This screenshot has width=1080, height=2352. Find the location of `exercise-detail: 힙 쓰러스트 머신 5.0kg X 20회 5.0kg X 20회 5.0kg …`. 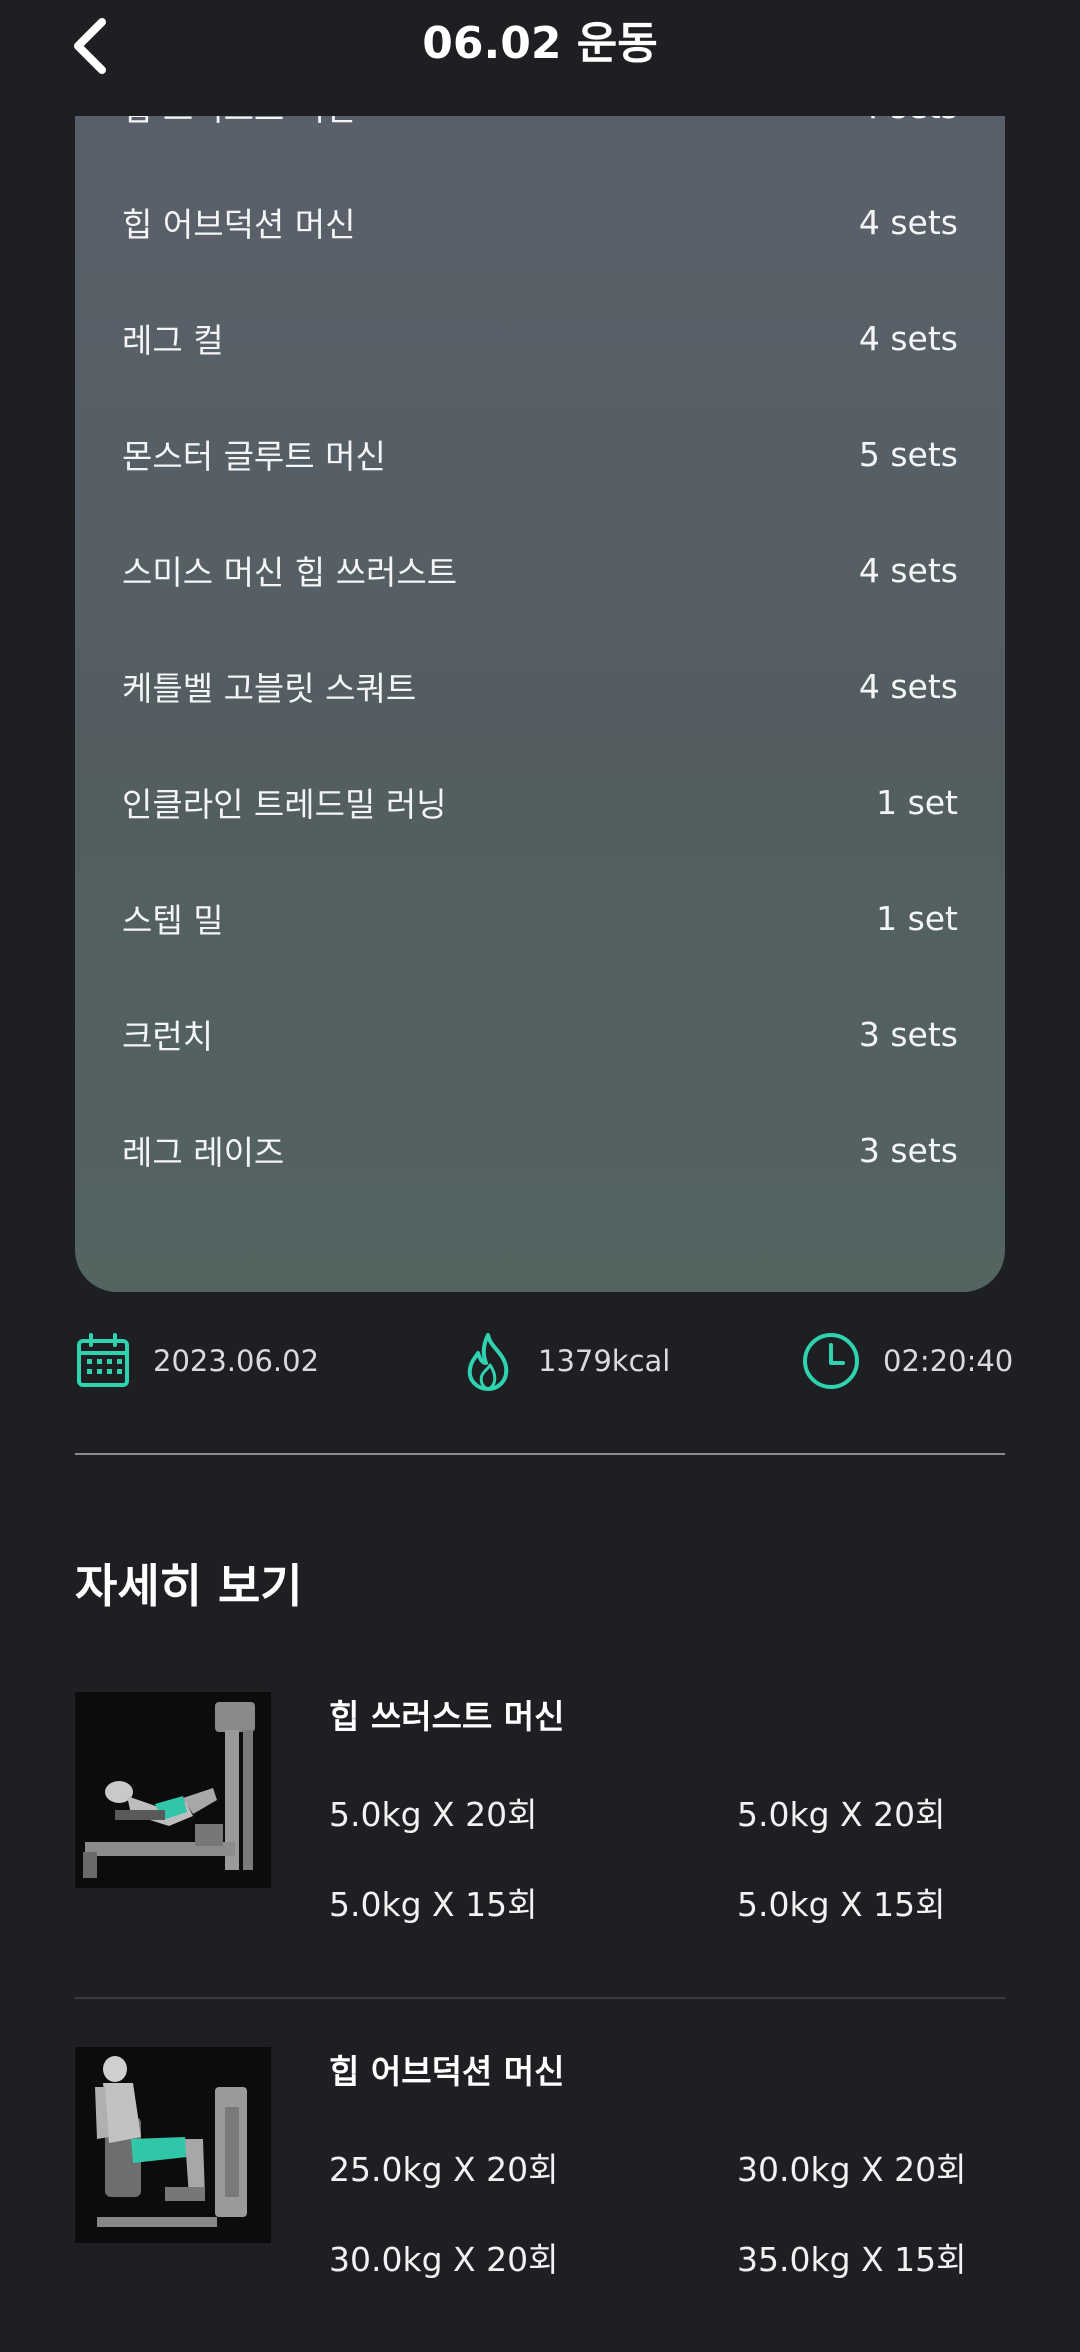

exercise-detail: 힙 쓰러스트 머신 5.0kg X 20회 5.0kg X 20회 5.0kg … is located at coordinates (540, 1812).